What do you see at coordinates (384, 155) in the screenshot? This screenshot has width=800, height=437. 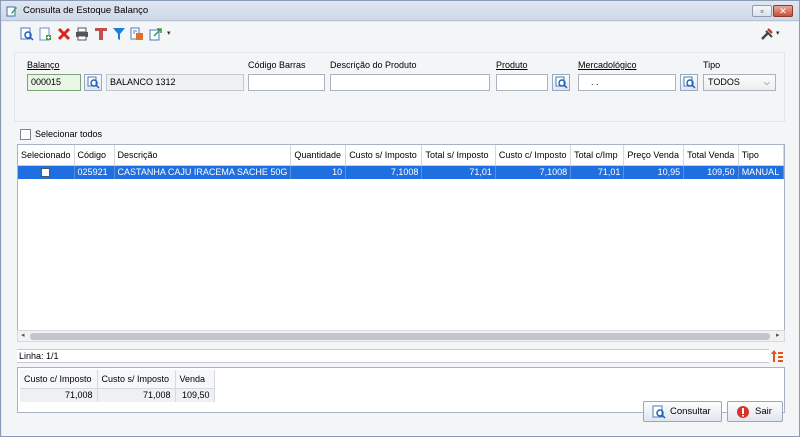 I see `col-custo-s-imposto: Custo s/ Imposto` at bounding box center [384, 155].